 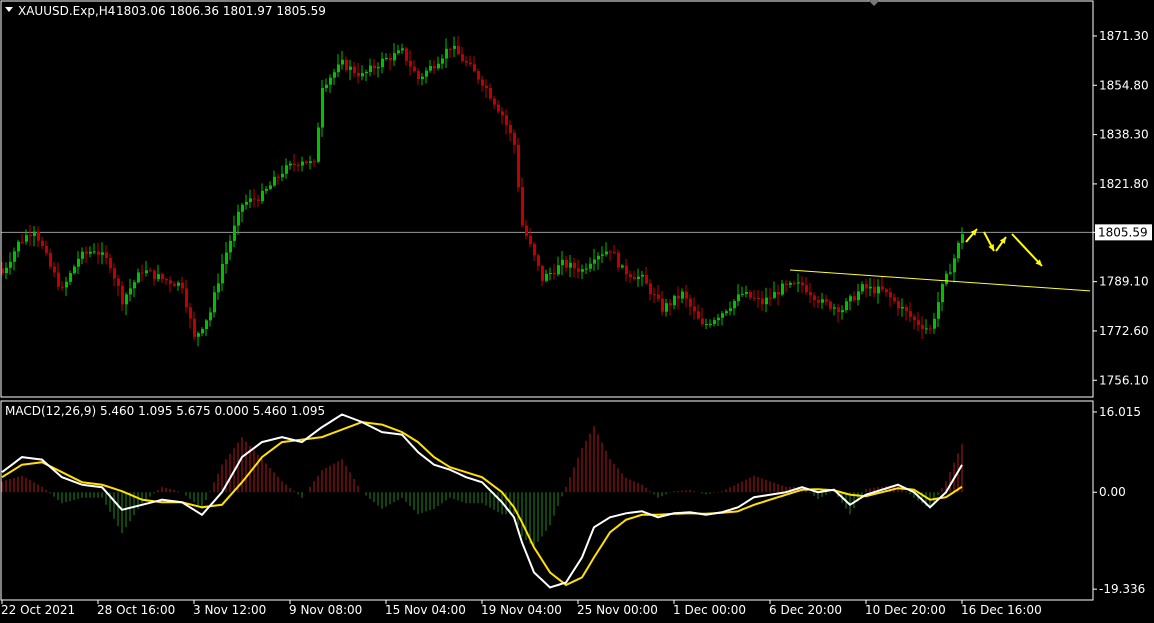 What do you see at coordinates (617, 610) in the screenshot?
I see `time-tick-label: 25 Nov 00:00` at bounding box center [617, 610].